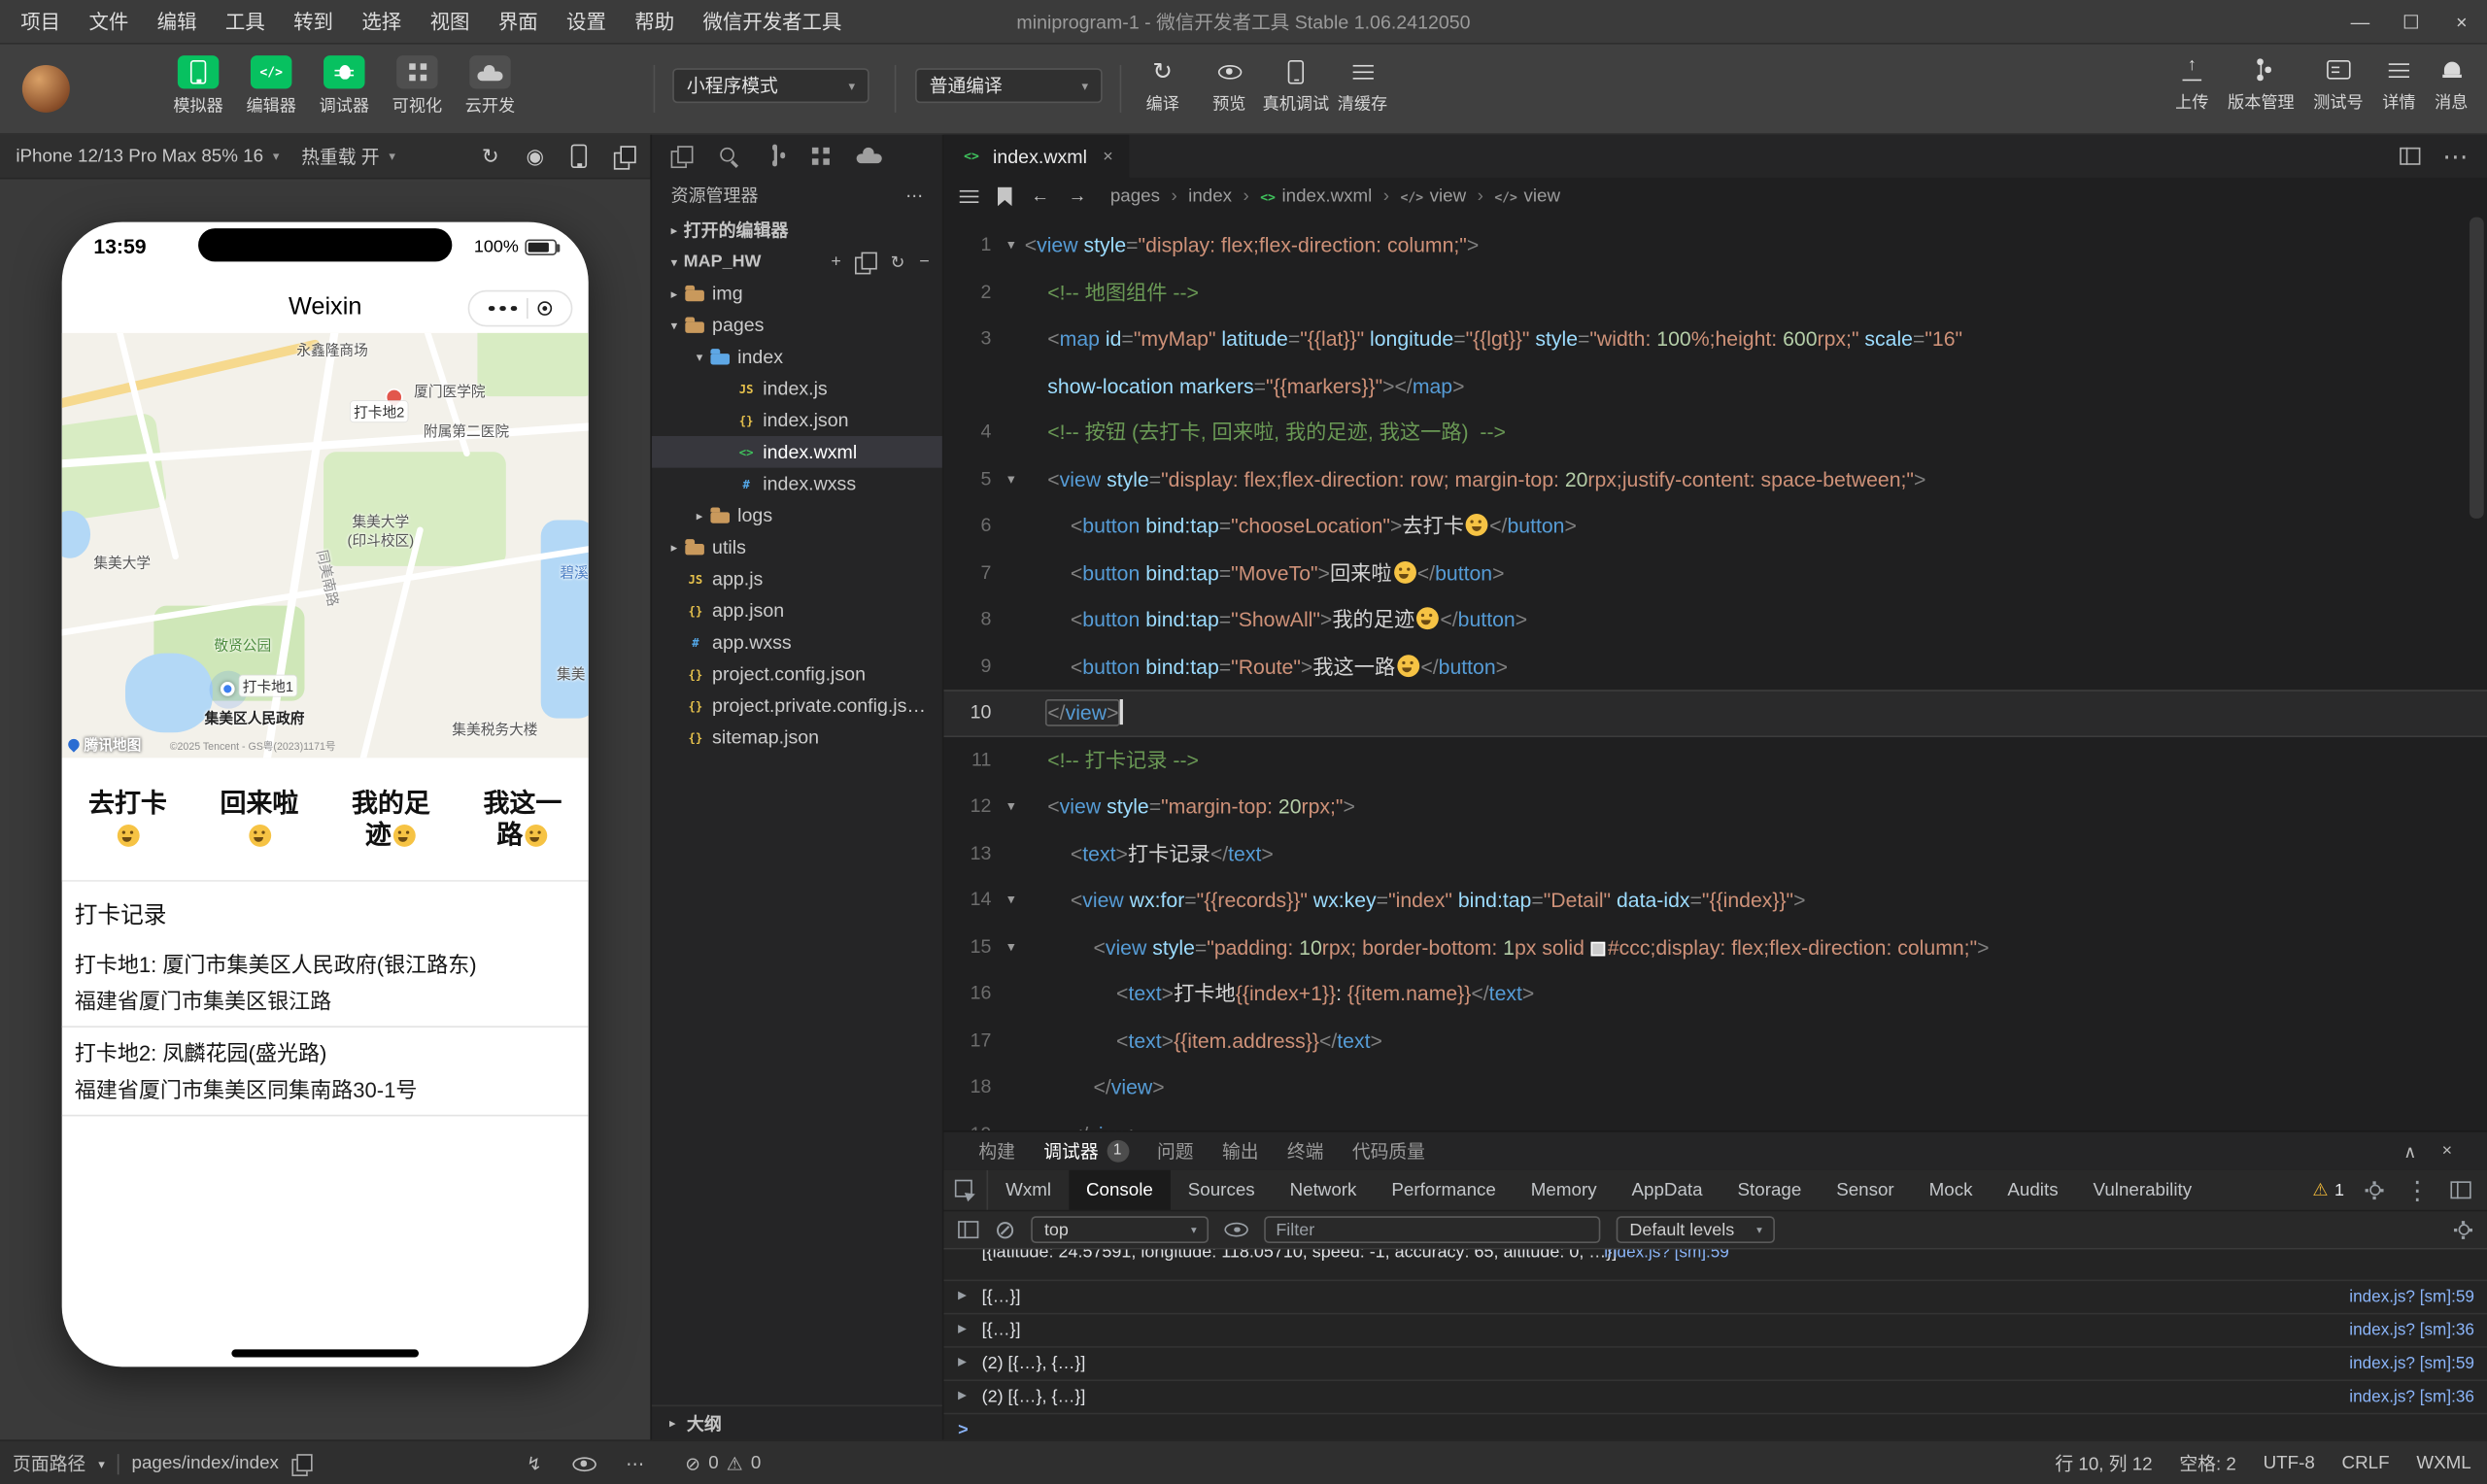 This screenshot has width=2487, height=1484. What do you see at coordinates (1175, 1151) in the screenshot?
I see `panel-tab: 问题` at bounding box center [1175, 1151].